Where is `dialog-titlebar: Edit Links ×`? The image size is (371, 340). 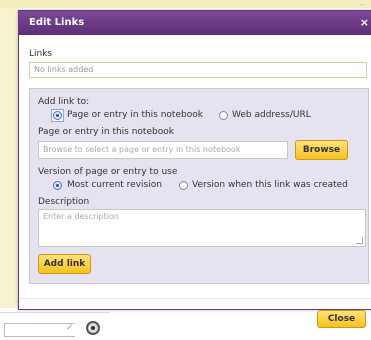 dialog-titlebar: Edit Links × is located at coordinates (195, 23).